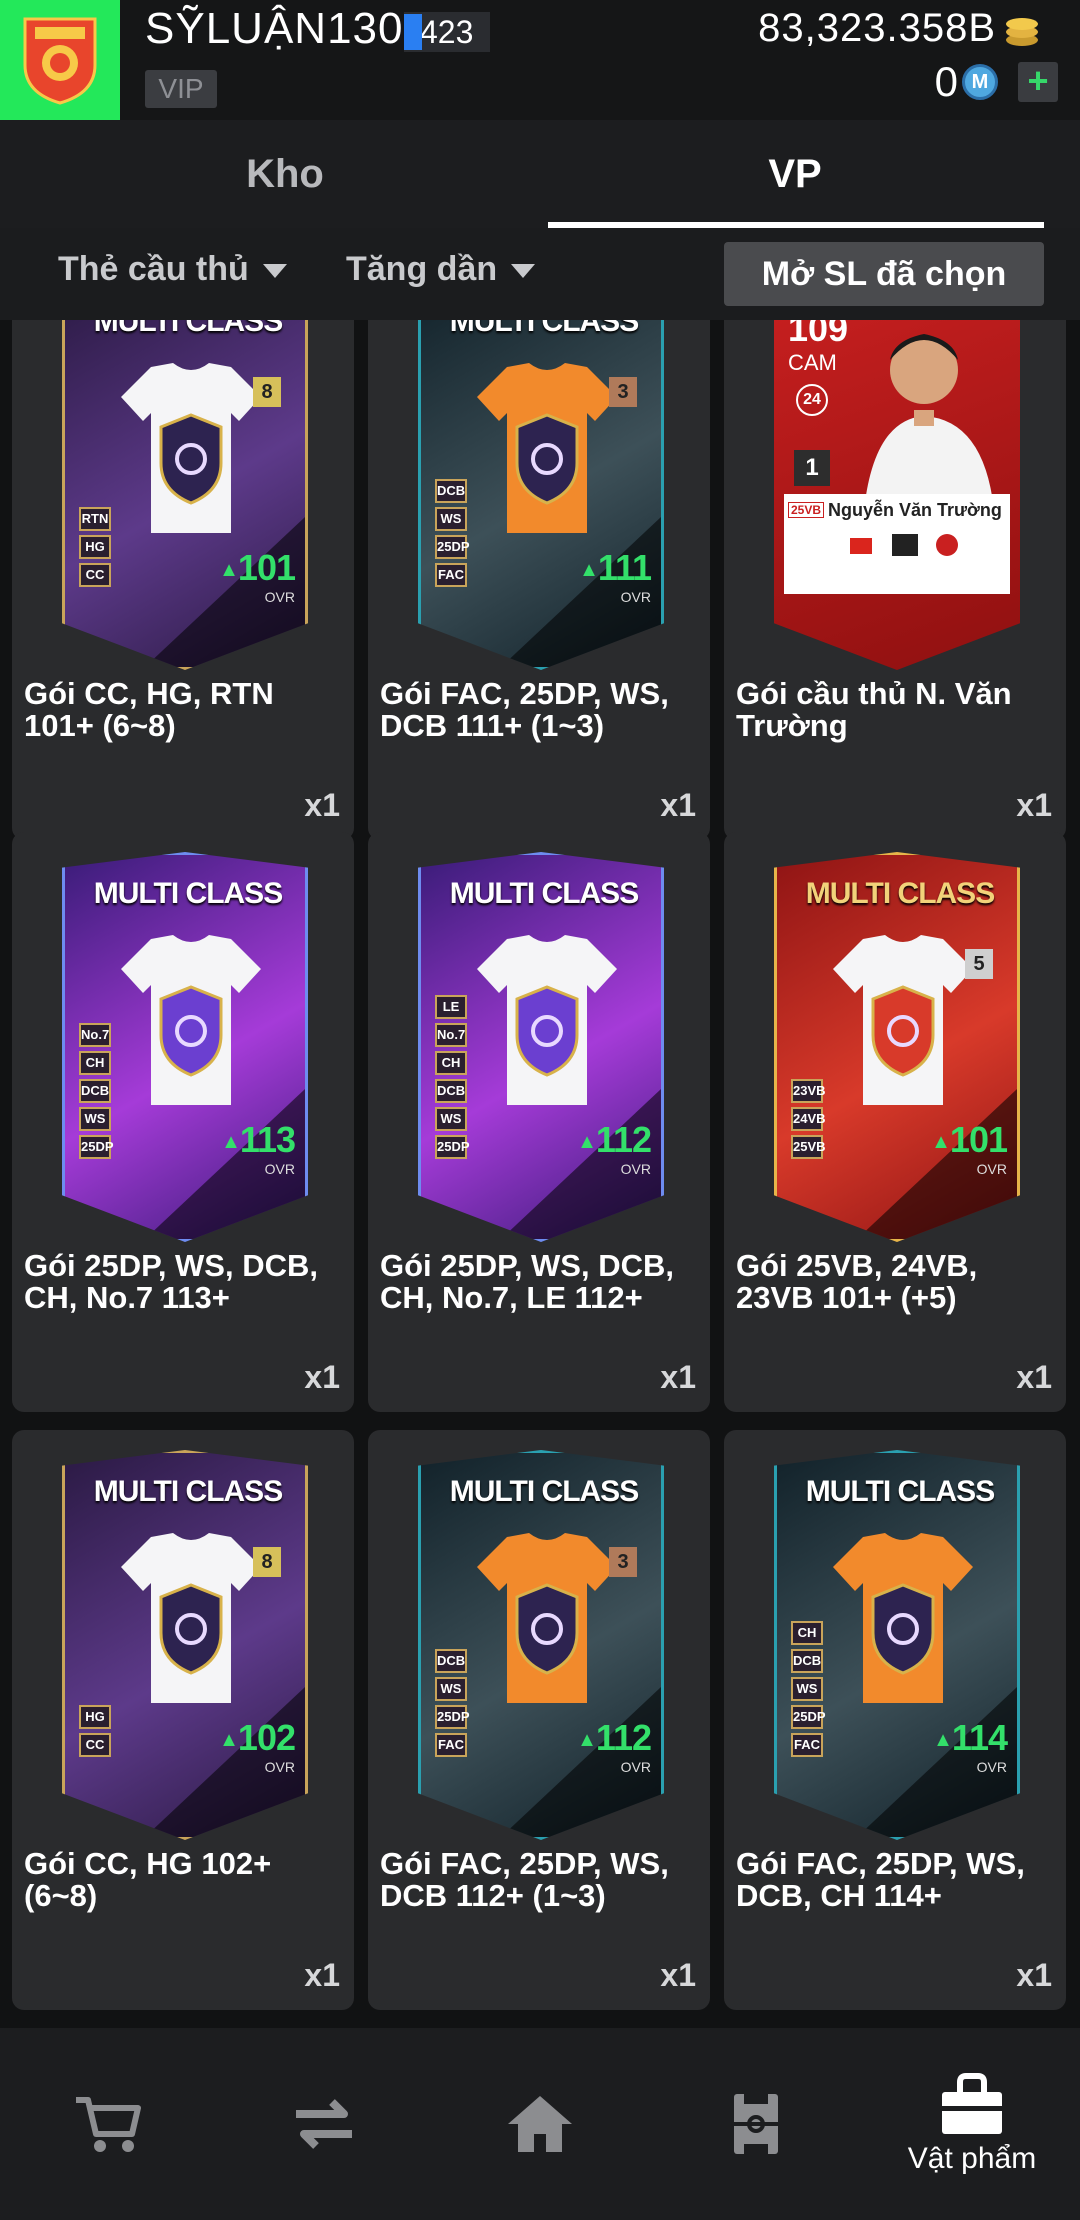 Image resolution: width=1080 pixels, height=2220 pixels. I want to click on pack-card-art: MULTI CLASS CH DCB WS 25DP FAC ▲114 OVR, so click(897, 1645).